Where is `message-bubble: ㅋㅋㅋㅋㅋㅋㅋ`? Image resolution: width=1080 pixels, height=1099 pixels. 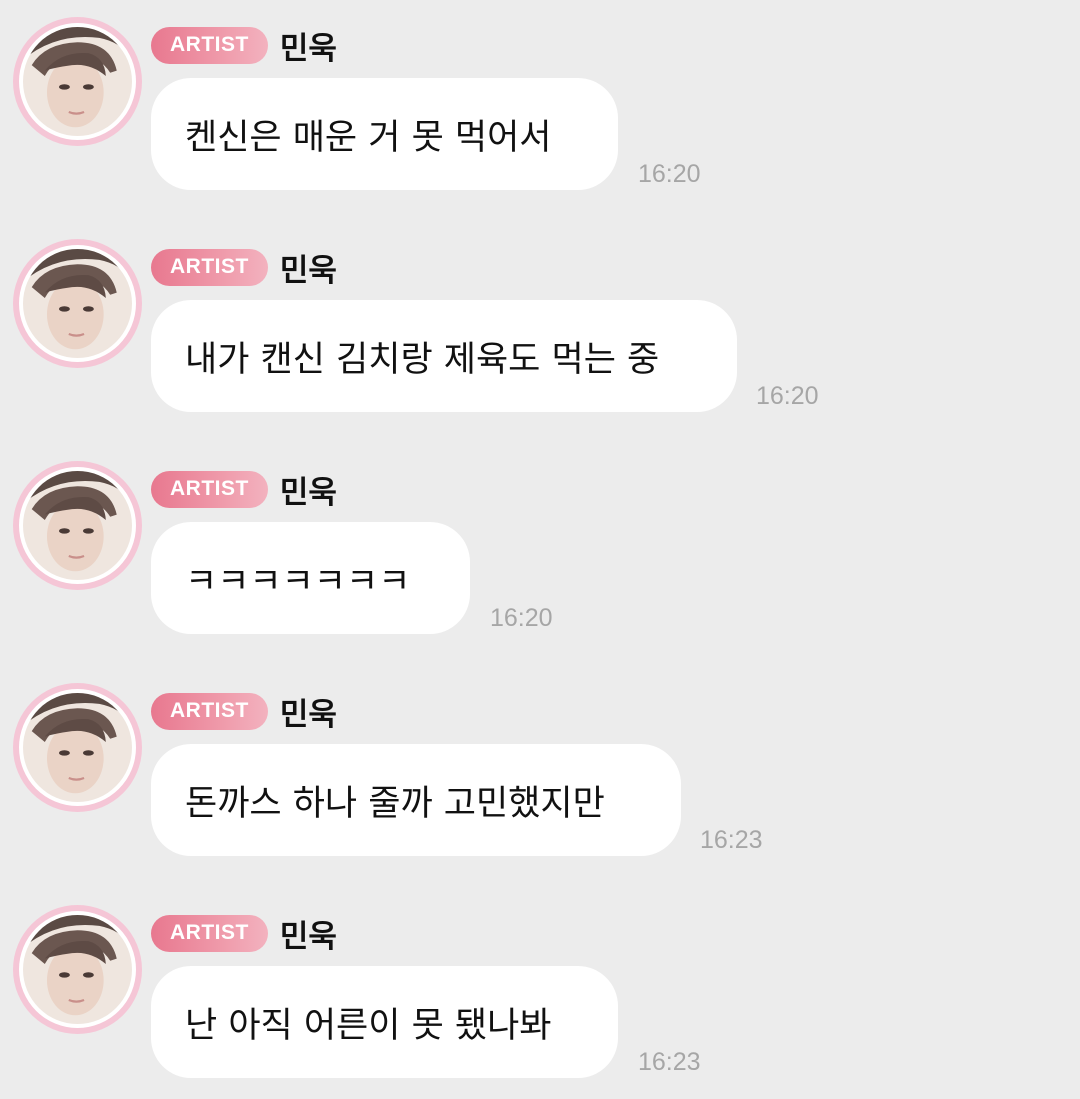
message-bubble: ㅋㅋㅋㅋㅋㅋㅋ is located at coordinates (310, 578).